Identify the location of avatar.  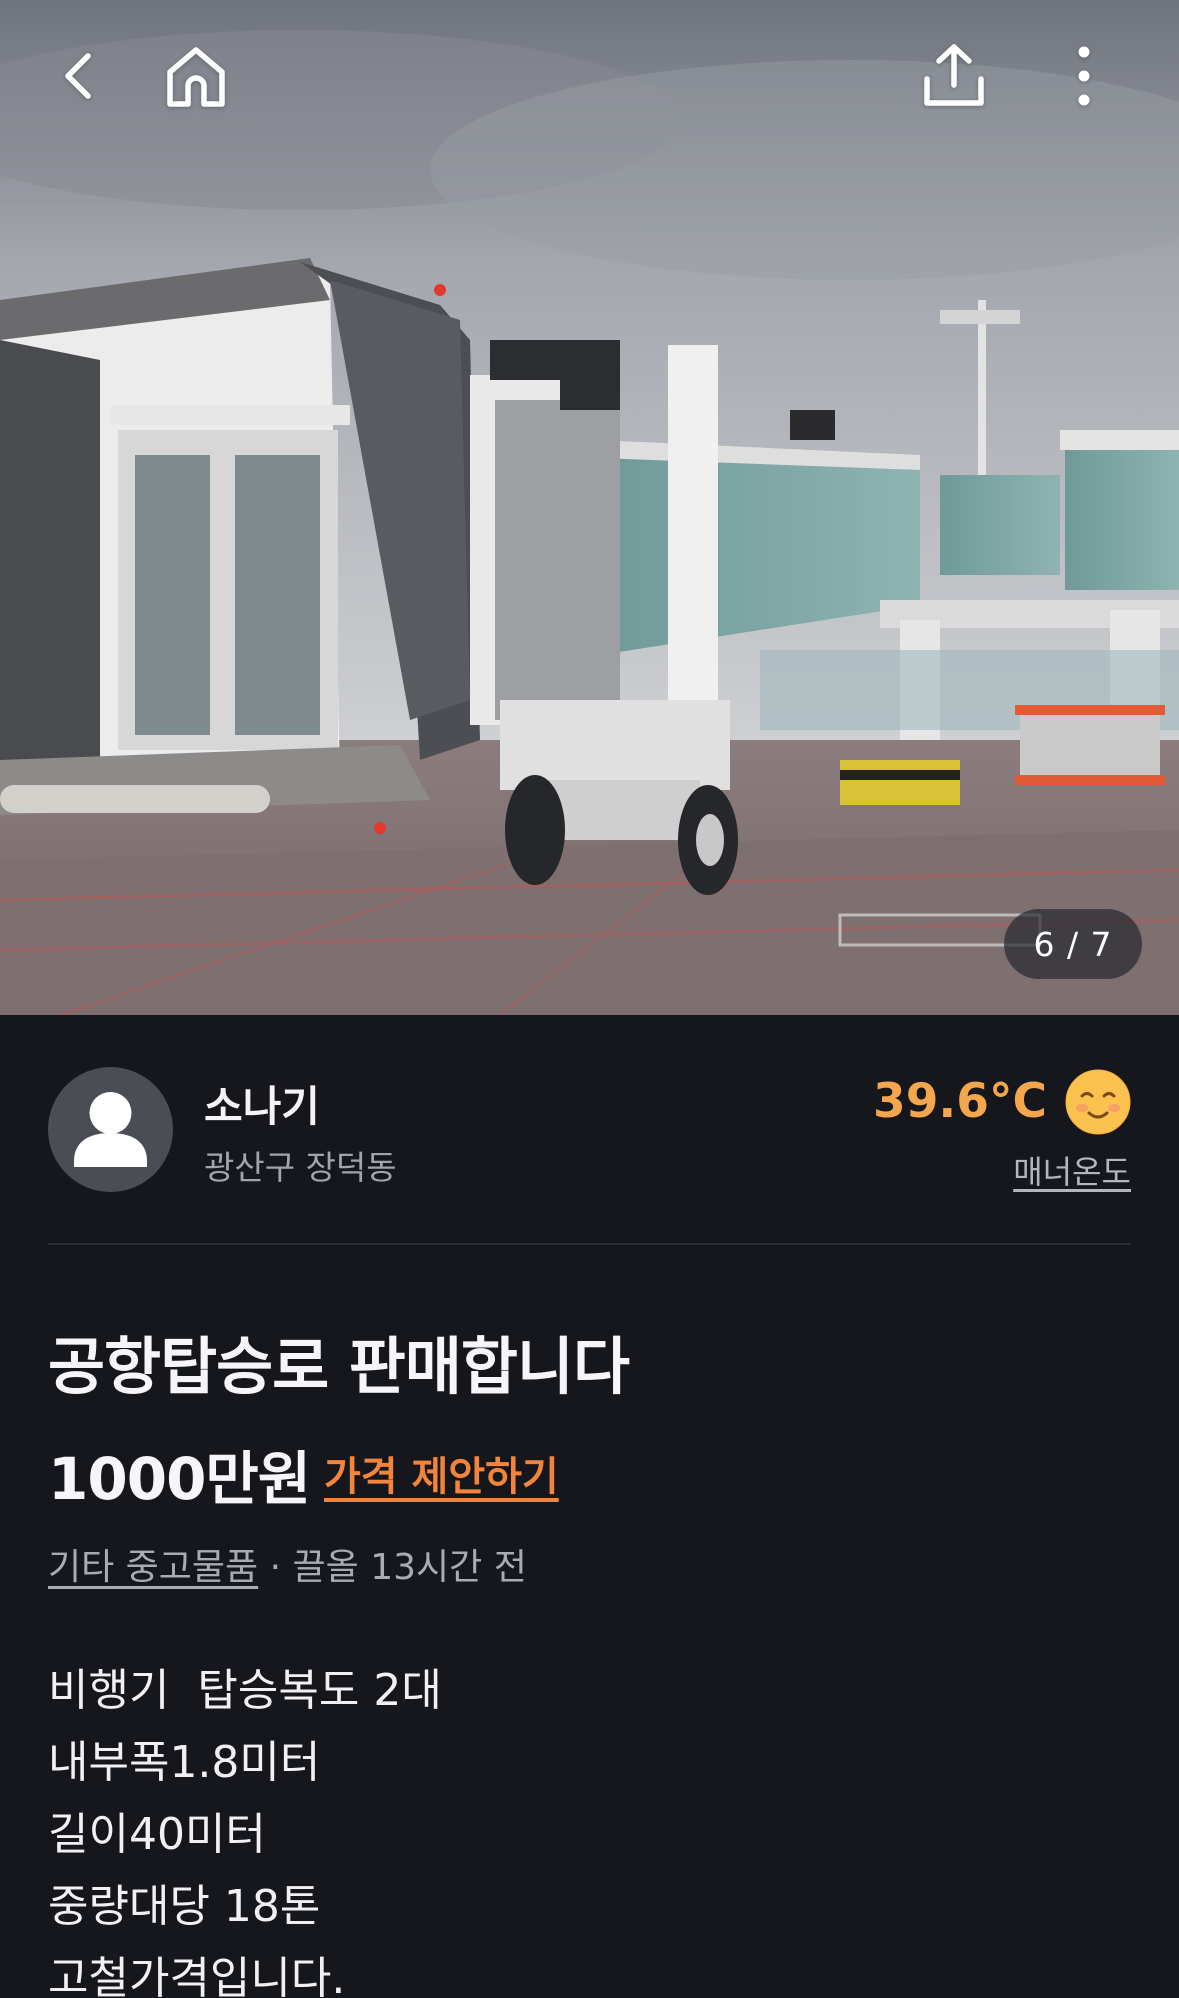
(110, 1129).